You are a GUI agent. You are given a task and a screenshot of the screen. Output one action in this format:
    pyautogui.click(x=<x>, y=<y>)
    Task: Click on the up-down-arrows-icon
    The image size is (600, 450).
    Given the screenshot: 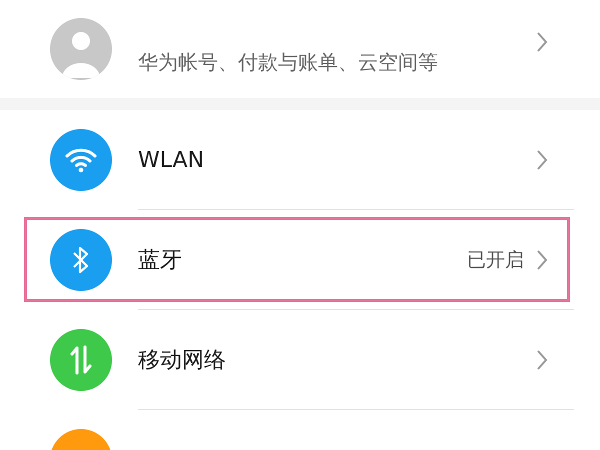 What is the action you would take?
    pyautogui.click(x=81, y=360)
    